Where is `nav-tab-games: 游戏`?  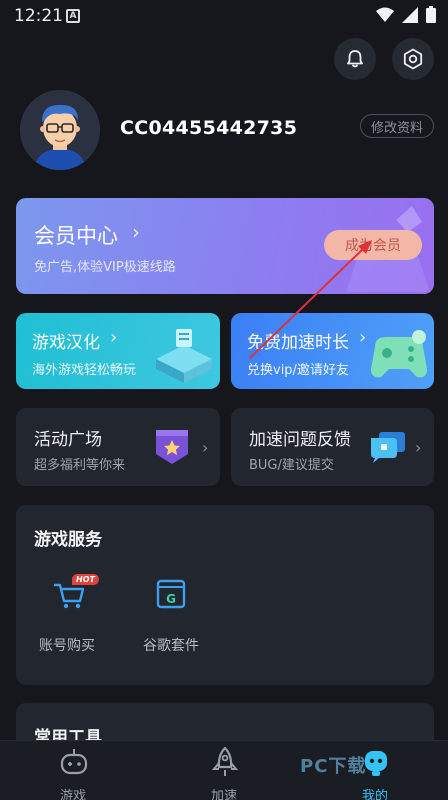 nav-tab-games: 游戏 is located at coordinates (73, 773).